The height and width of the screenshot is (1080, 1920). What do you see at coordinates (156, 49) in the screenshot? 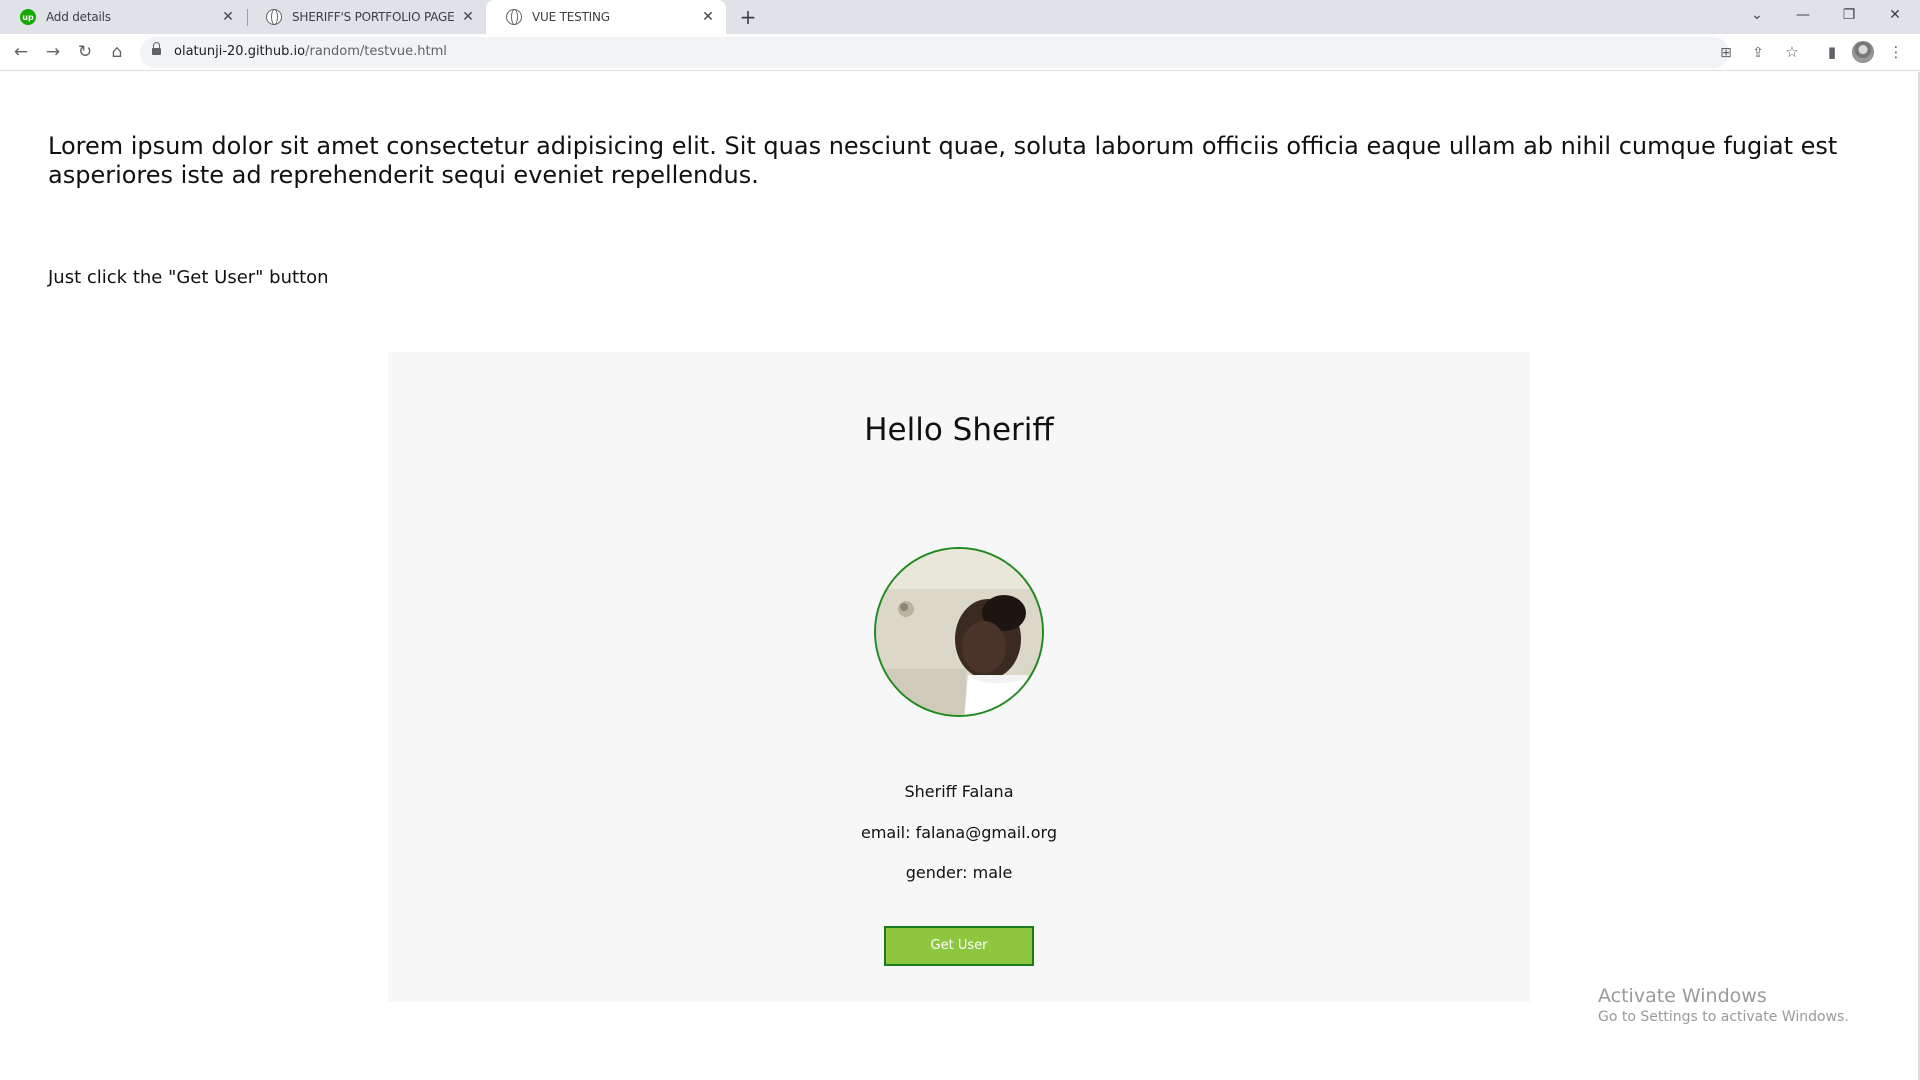
I see `lock-icon` at bounding box center [156, 49].